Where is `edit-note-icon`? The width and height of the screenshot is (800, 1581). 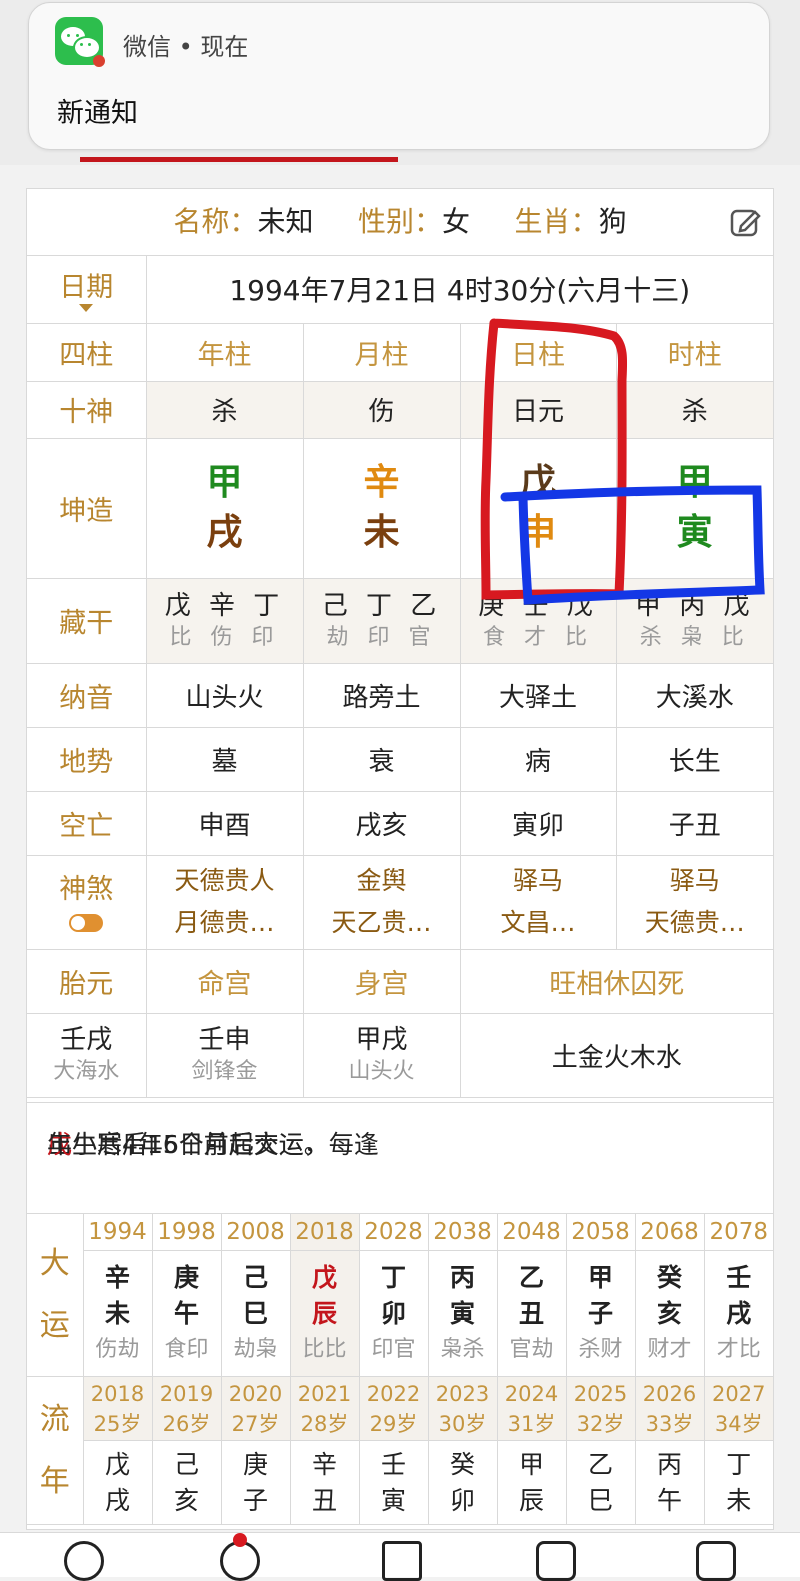 edit-note-icon is located at coordinates (716, 1561).